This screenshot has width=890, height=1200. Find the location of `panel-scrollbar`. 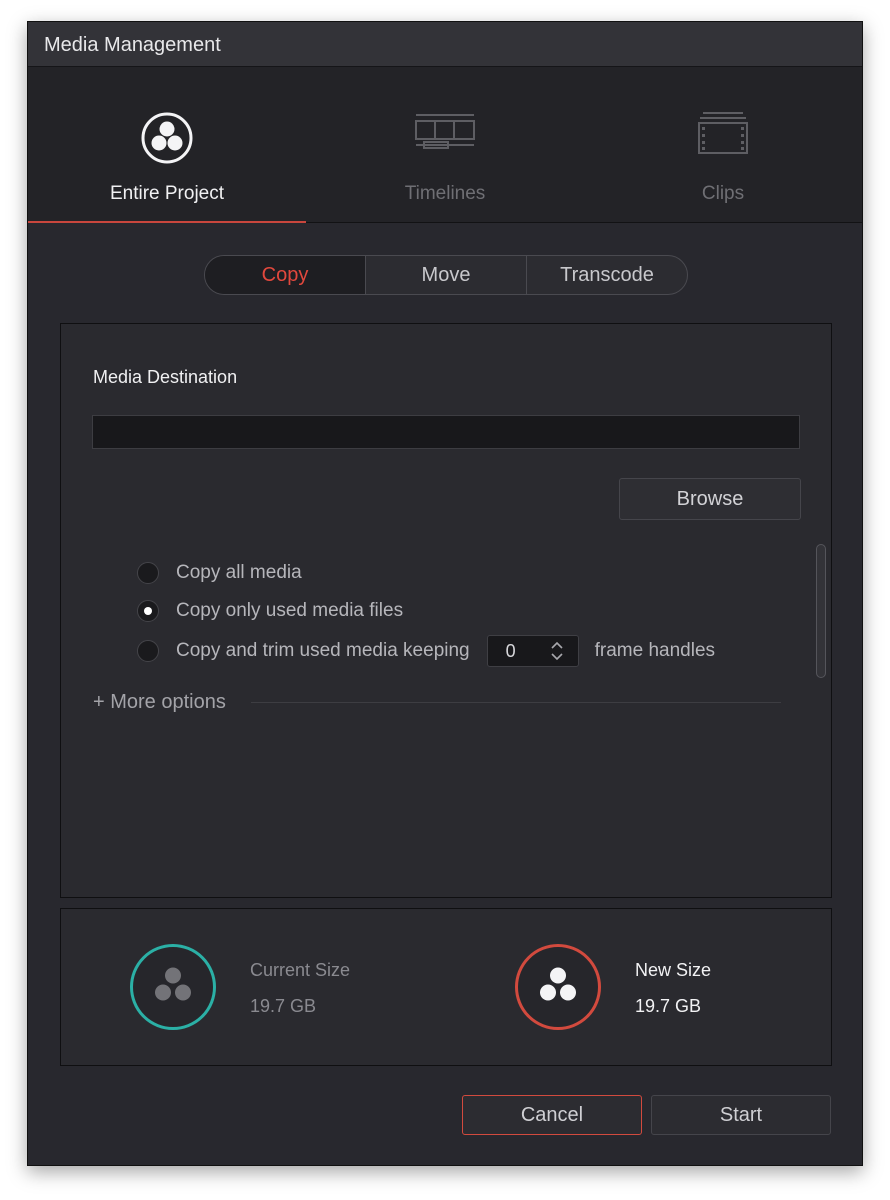

panel-scrollbar is located at coordinates (821, 611).